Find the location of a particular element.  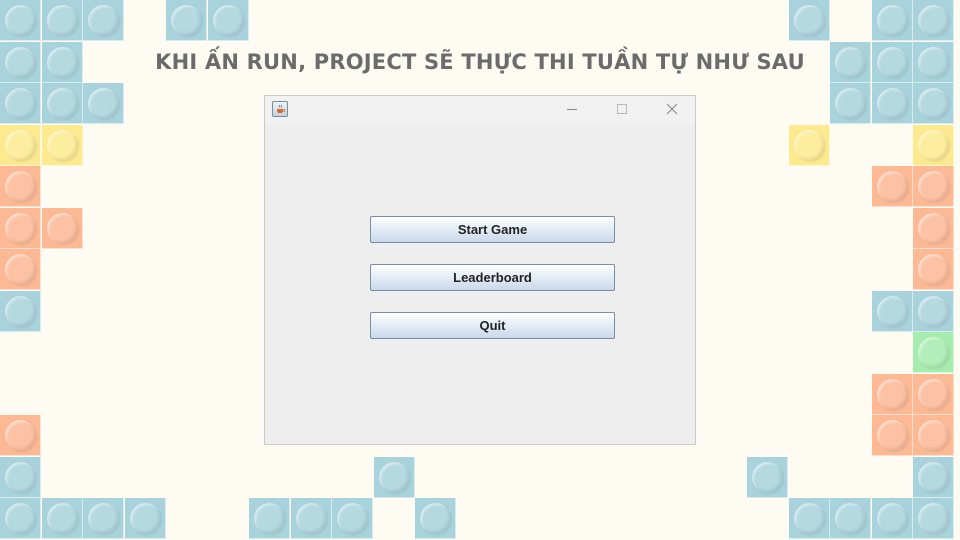

start-game-button: Start Game is located at coordinates (492, 229).